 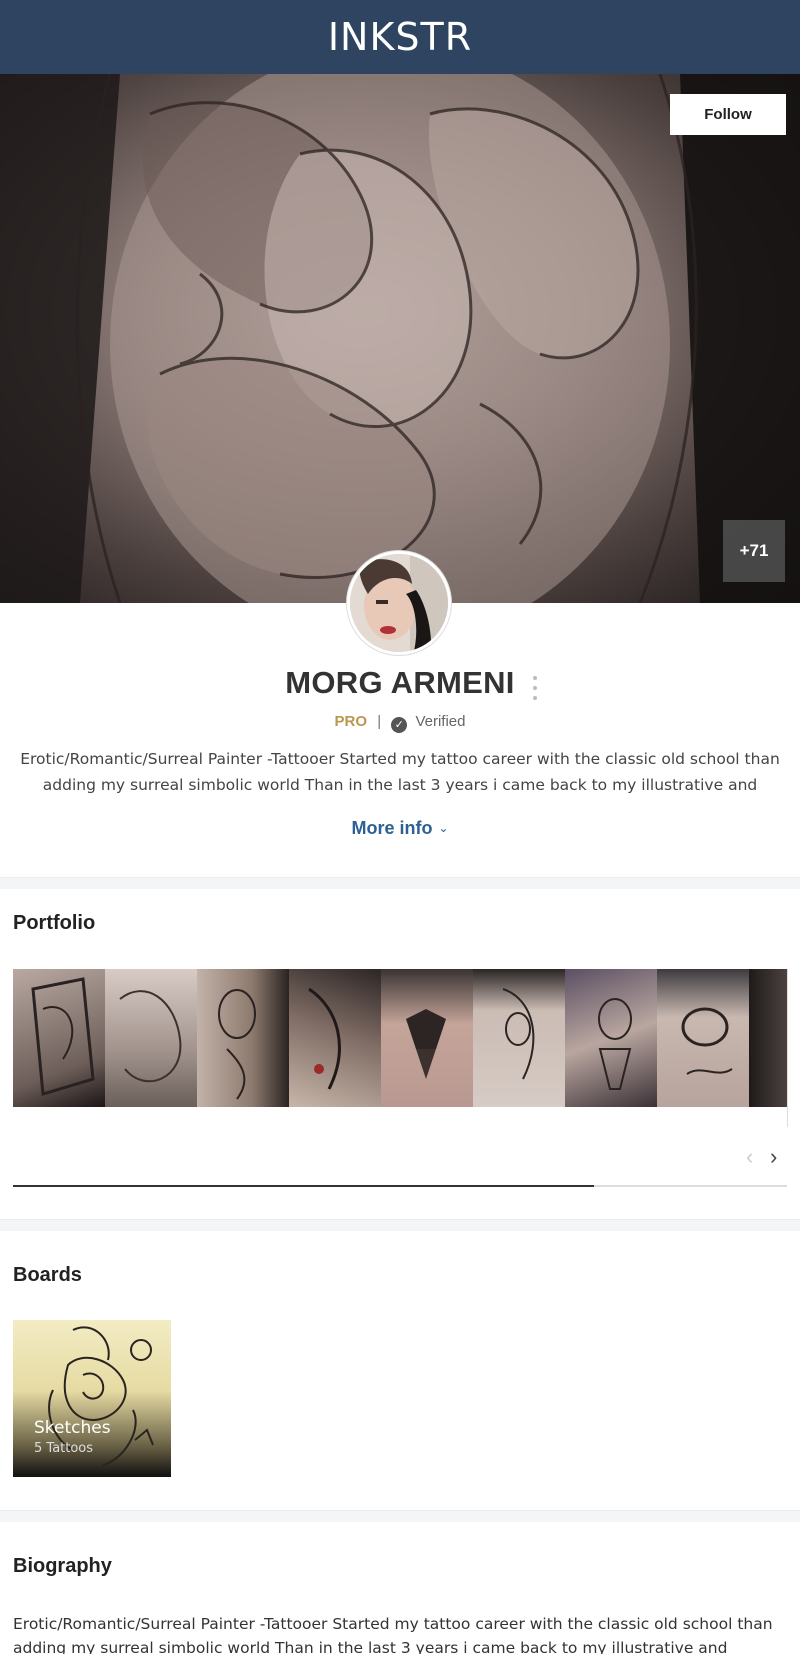 I want to click on portfolio-carousel, so click(x=400, y=1038).